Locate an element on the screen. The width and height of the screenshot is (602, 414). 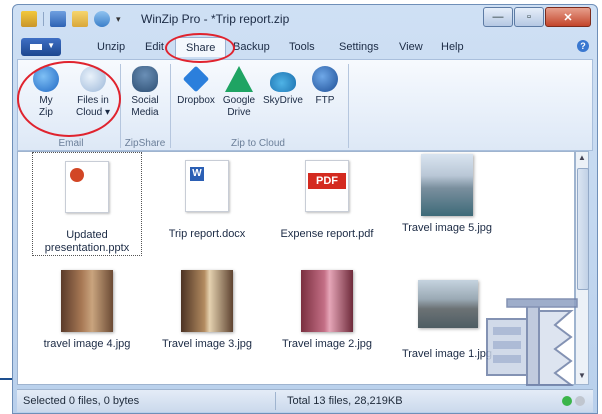
chevron-down-icon: ▼ is located at coordinates (51, 45).